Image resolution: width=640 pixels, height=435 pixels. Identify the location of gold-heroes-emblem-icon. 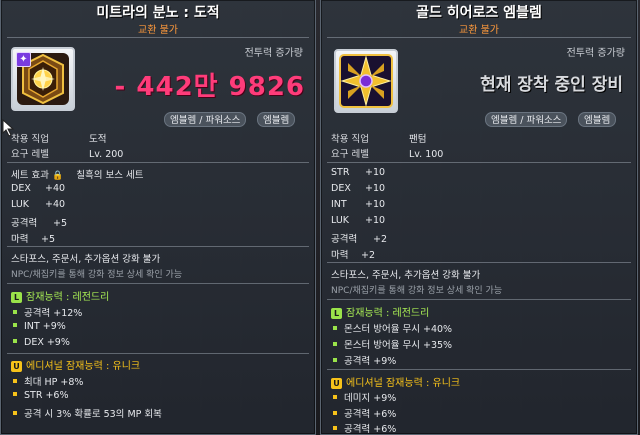
(366, 81).